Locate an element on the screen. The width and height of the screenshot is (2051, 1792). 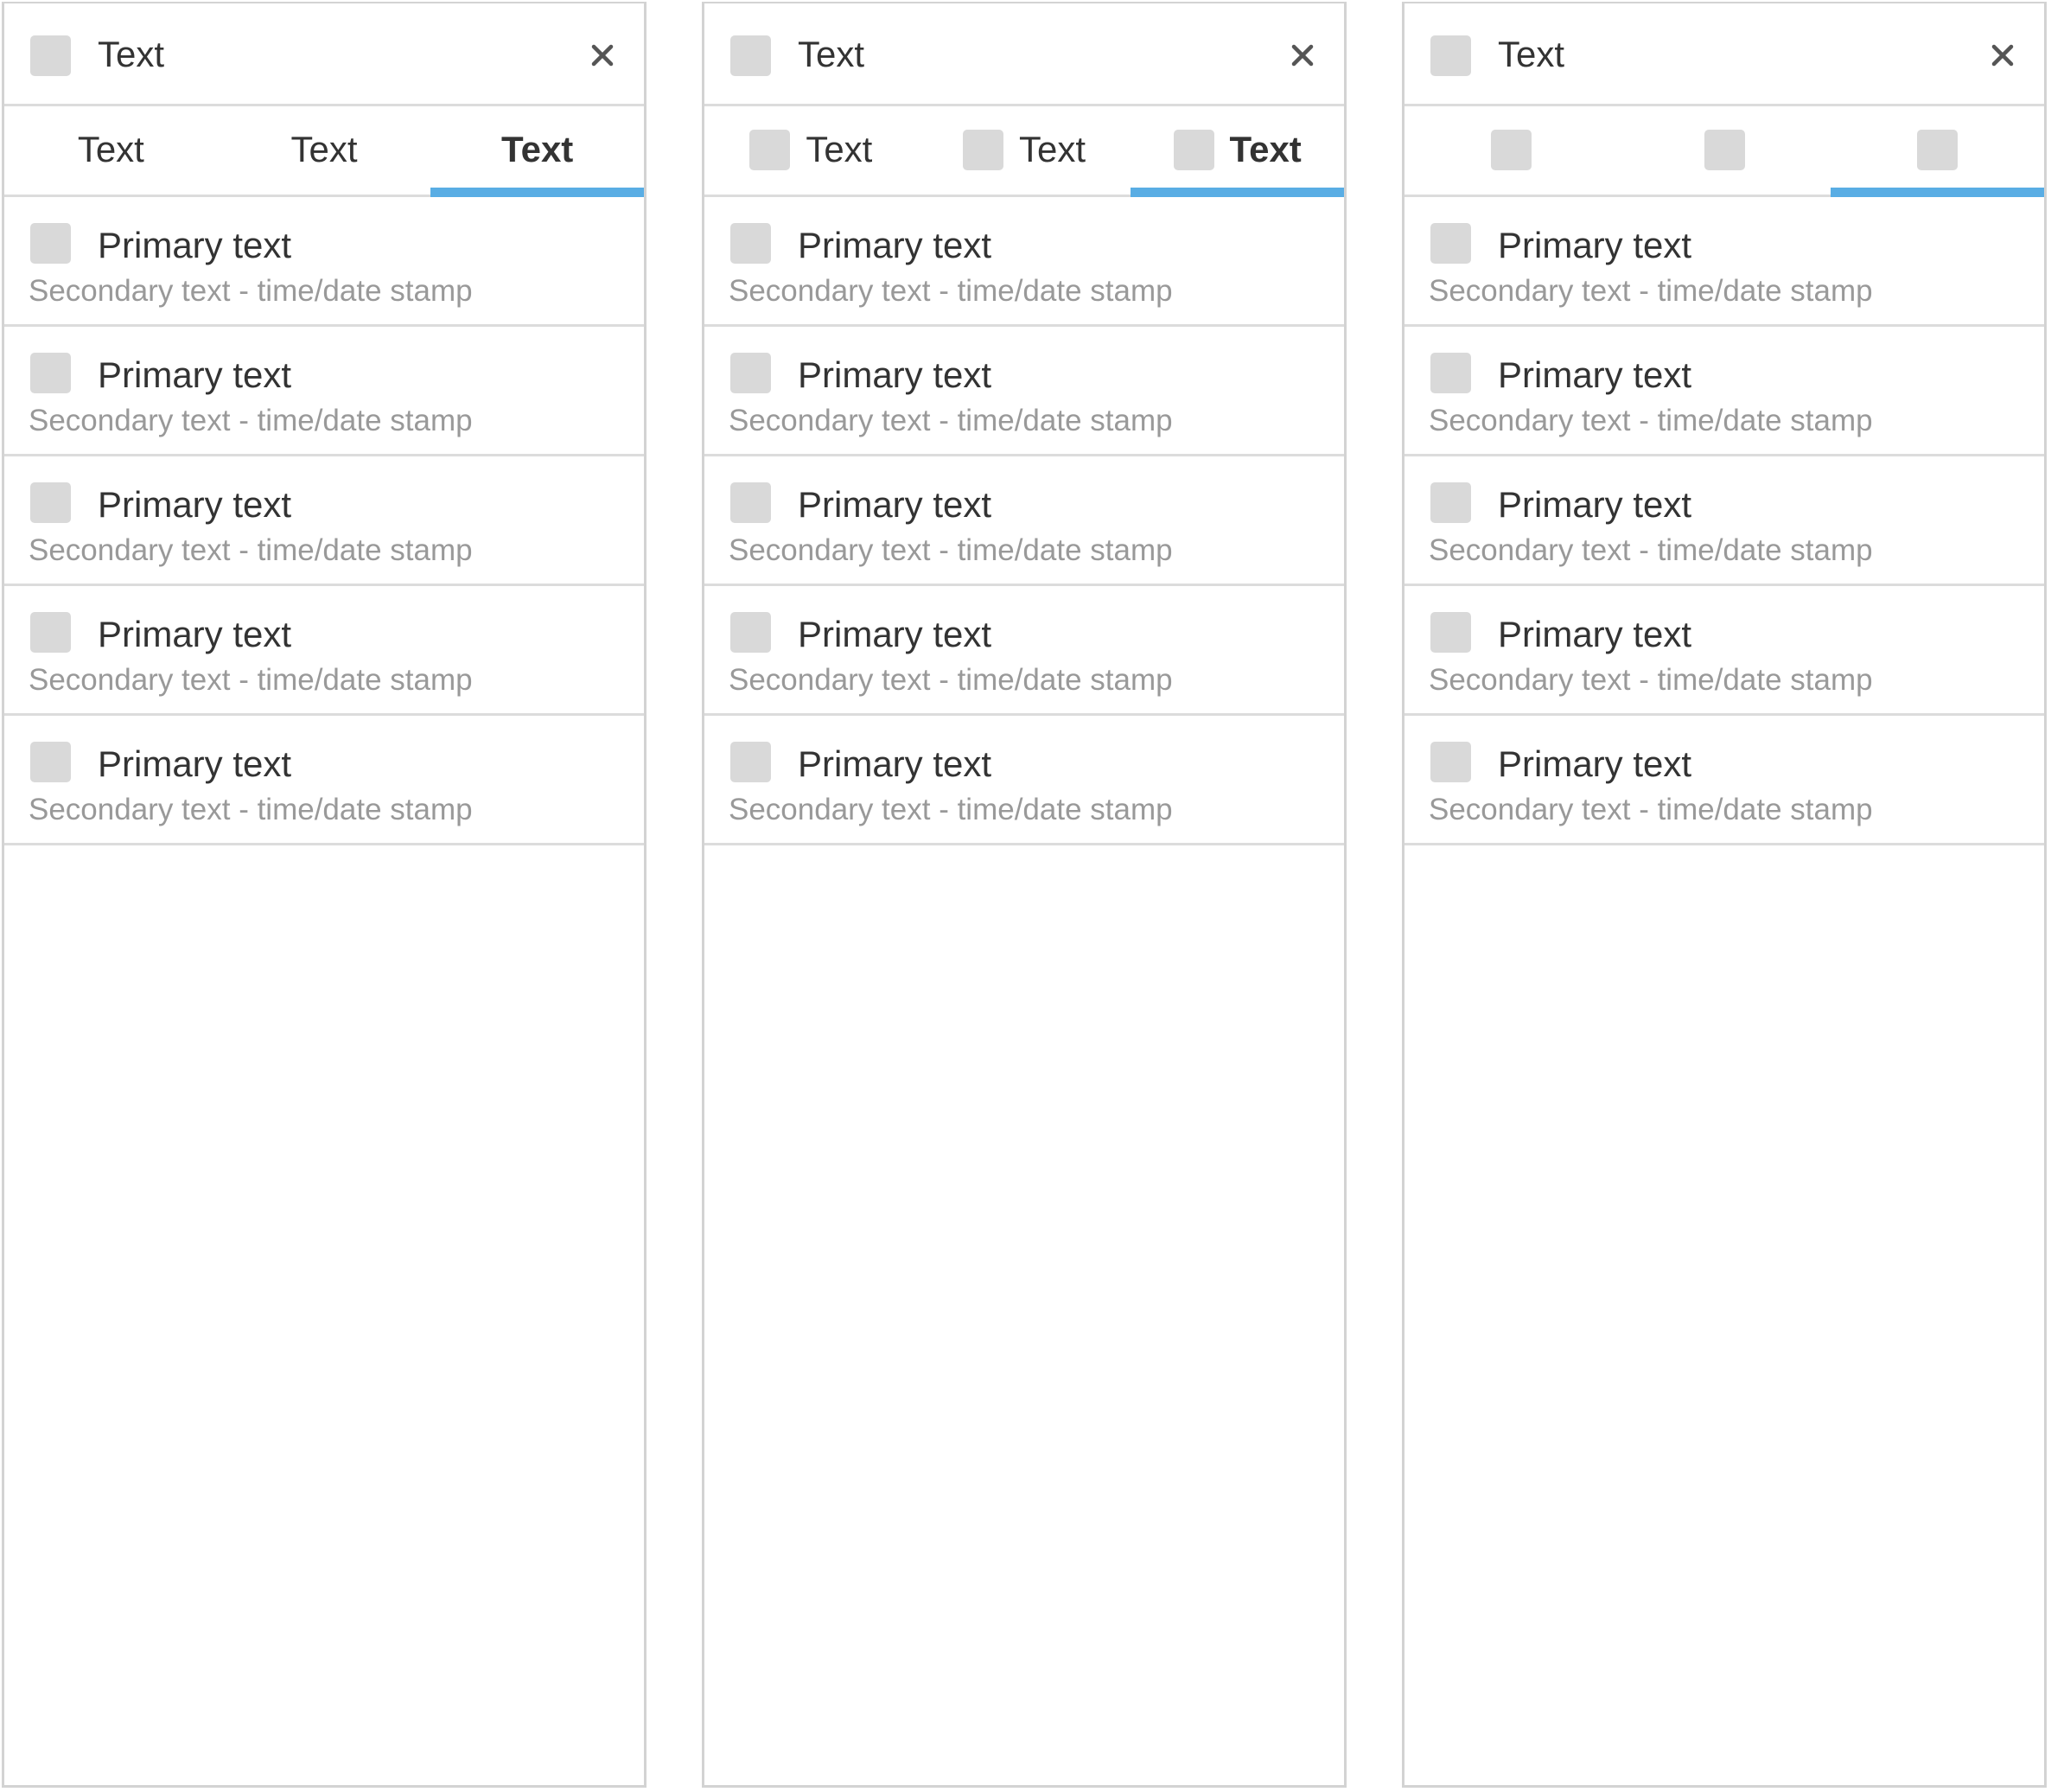
tab-3-active is located at coordinates (1938, 152).